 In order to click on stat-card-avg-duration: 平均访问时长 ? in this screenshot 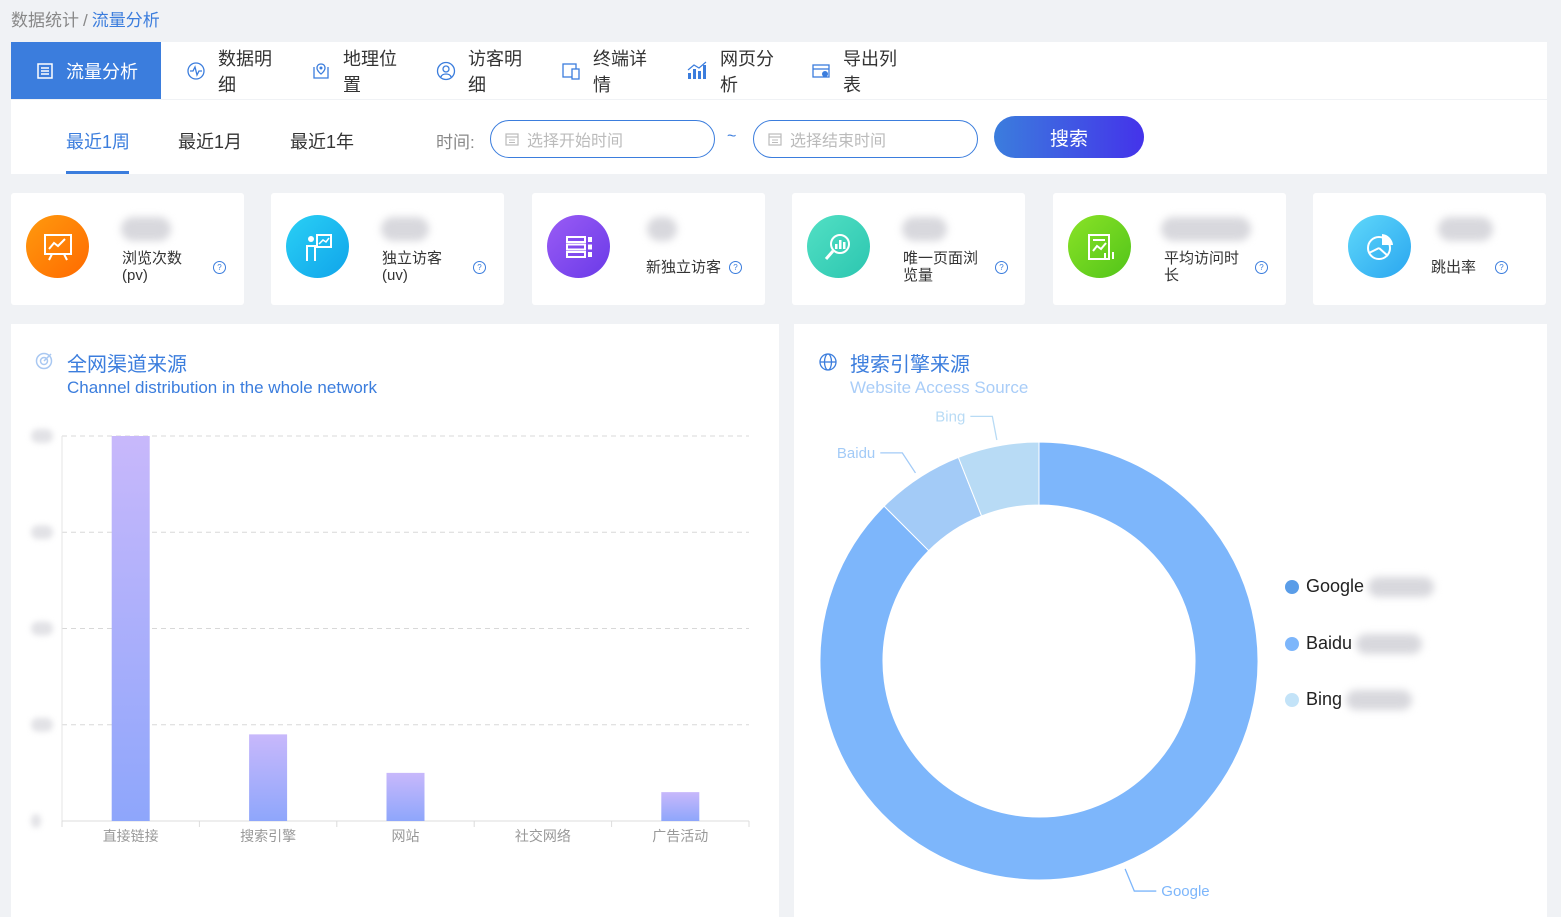, I will do `click(1169, 249)`.